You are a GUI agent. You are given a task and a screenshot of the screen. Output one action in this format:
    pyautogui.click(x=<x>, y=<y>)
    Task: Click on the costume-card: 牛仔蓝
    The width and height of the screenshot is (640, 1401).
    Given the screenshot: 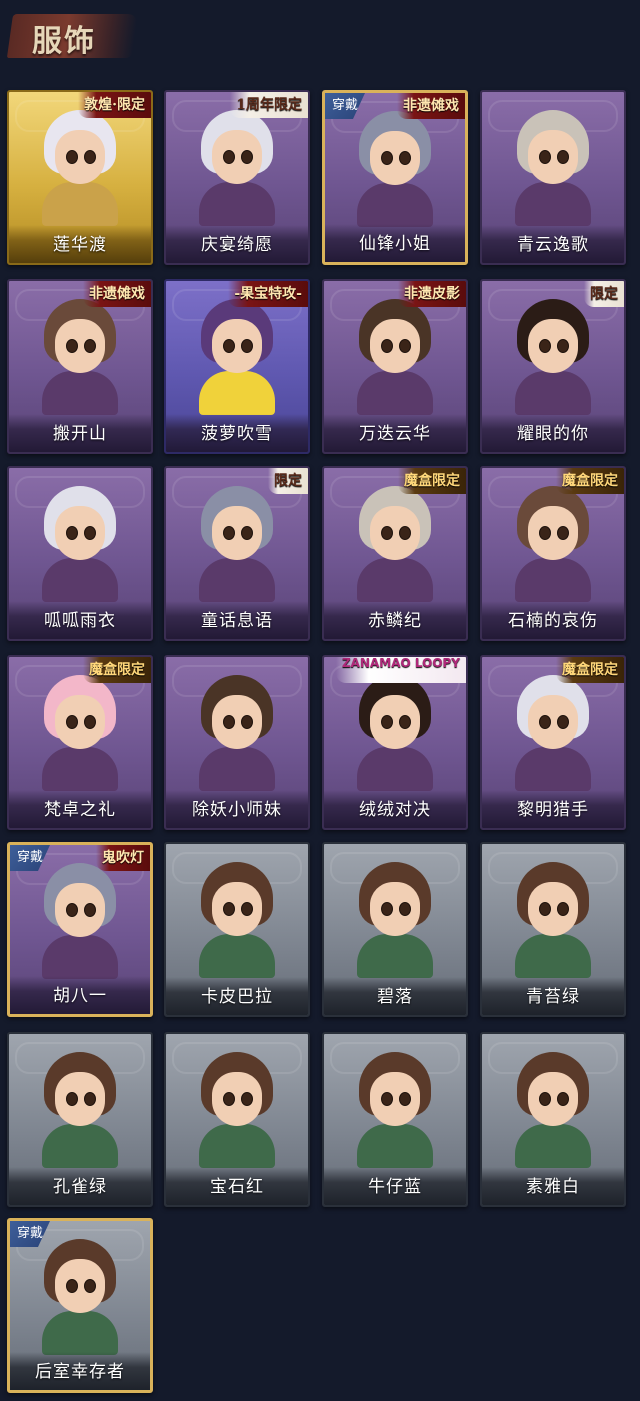 What is the action you would take?
    pyautogui.click(x=395, y=1119)
    